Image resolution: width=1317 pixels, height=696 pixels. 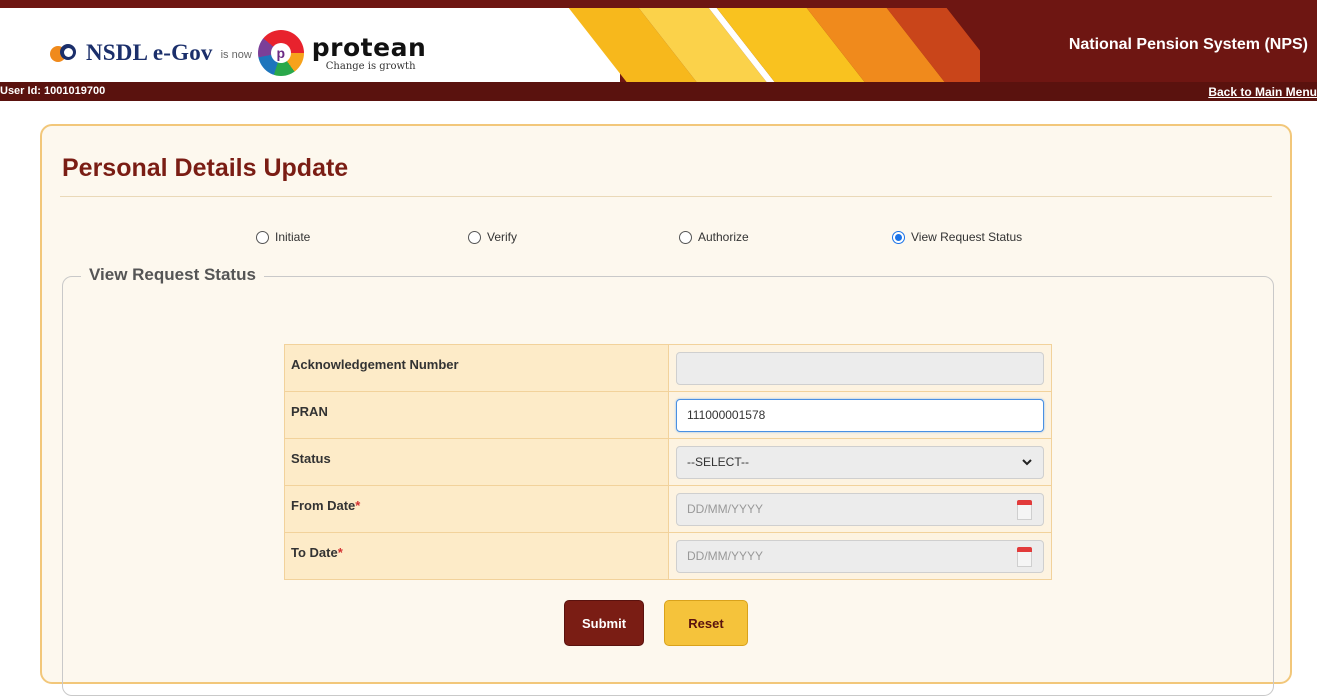 I want to click on form-row-pran: PRAN 111000001578, so click(x=668, y=415).